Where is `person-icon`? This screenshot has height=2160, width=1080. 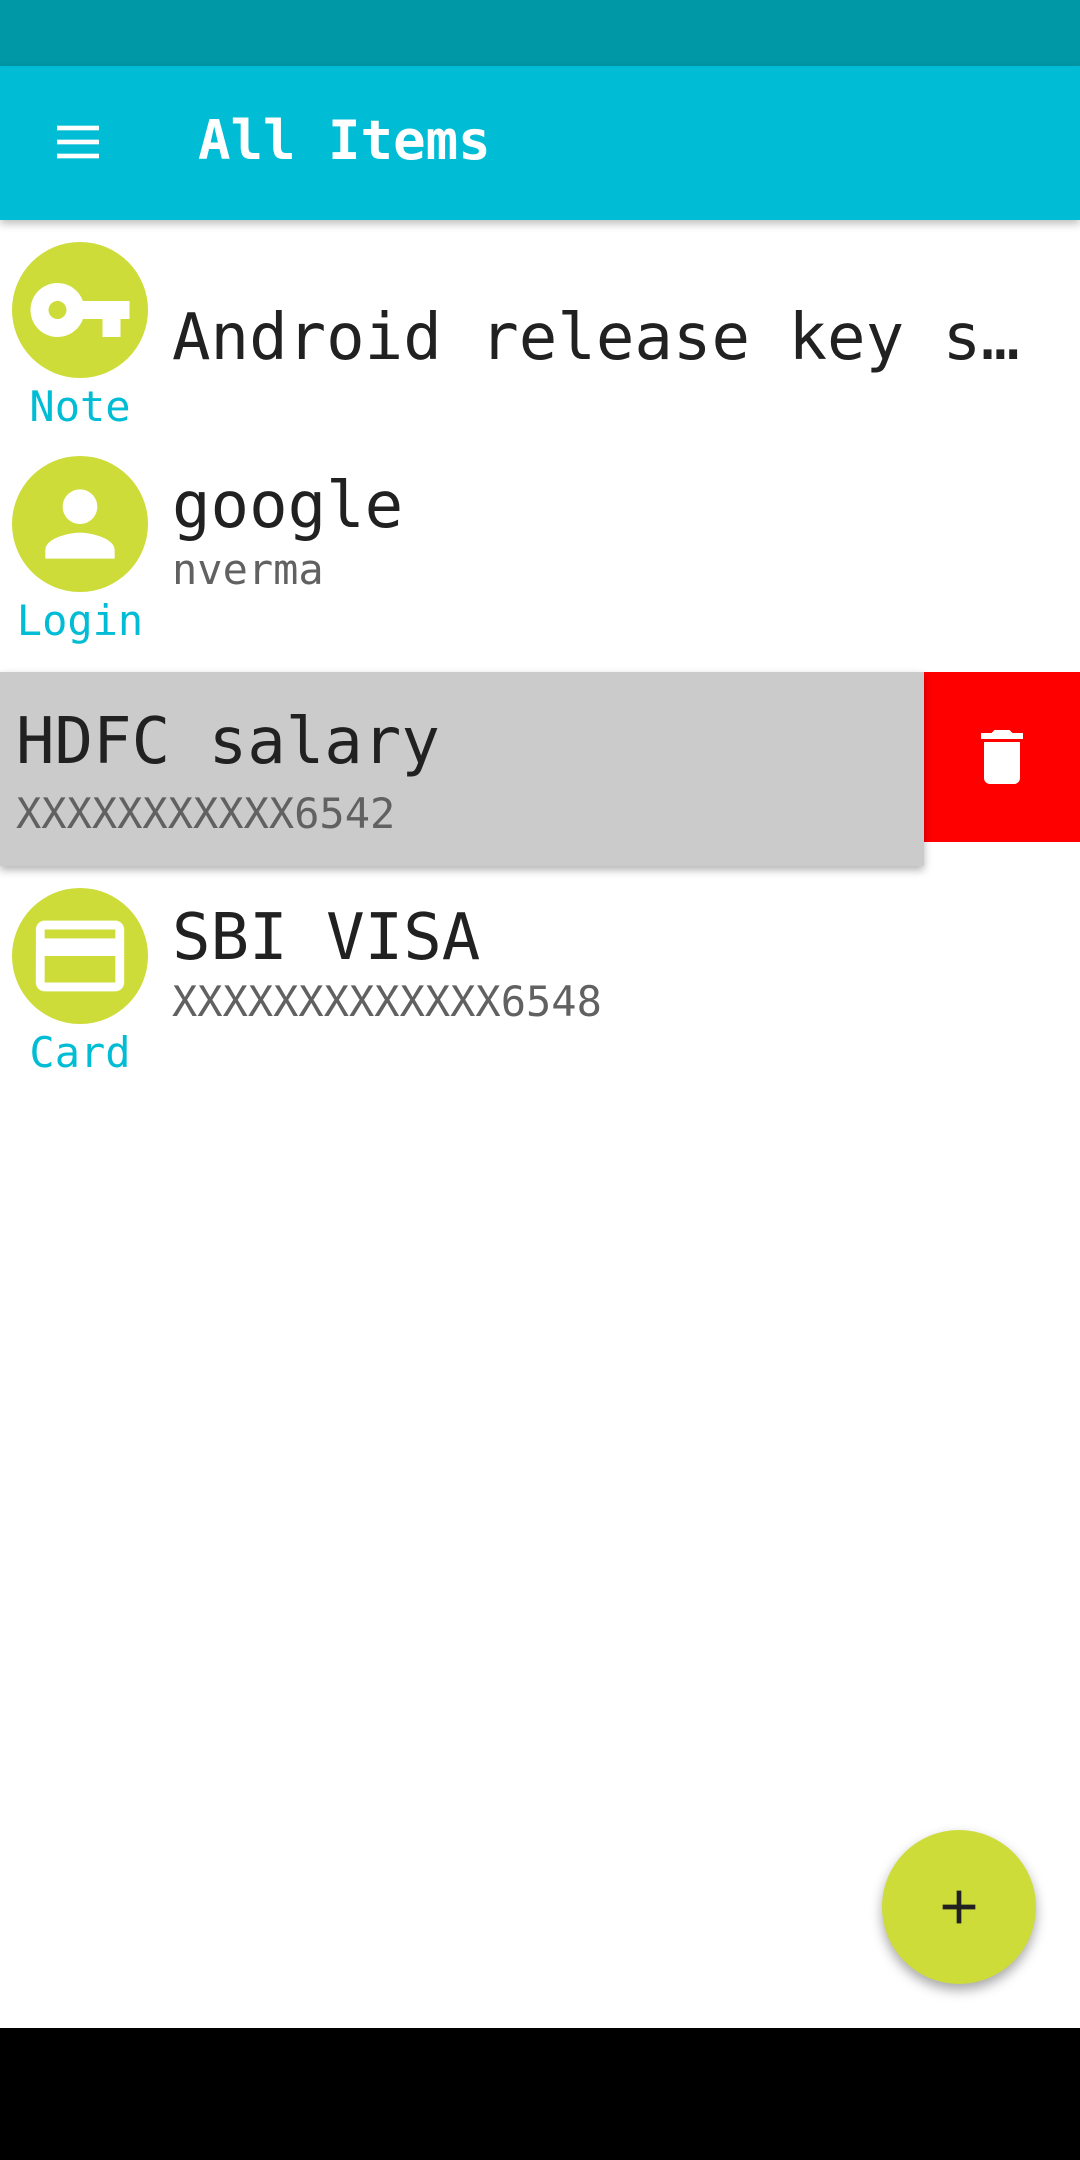
person-icon is located at coordinates (80, 524).